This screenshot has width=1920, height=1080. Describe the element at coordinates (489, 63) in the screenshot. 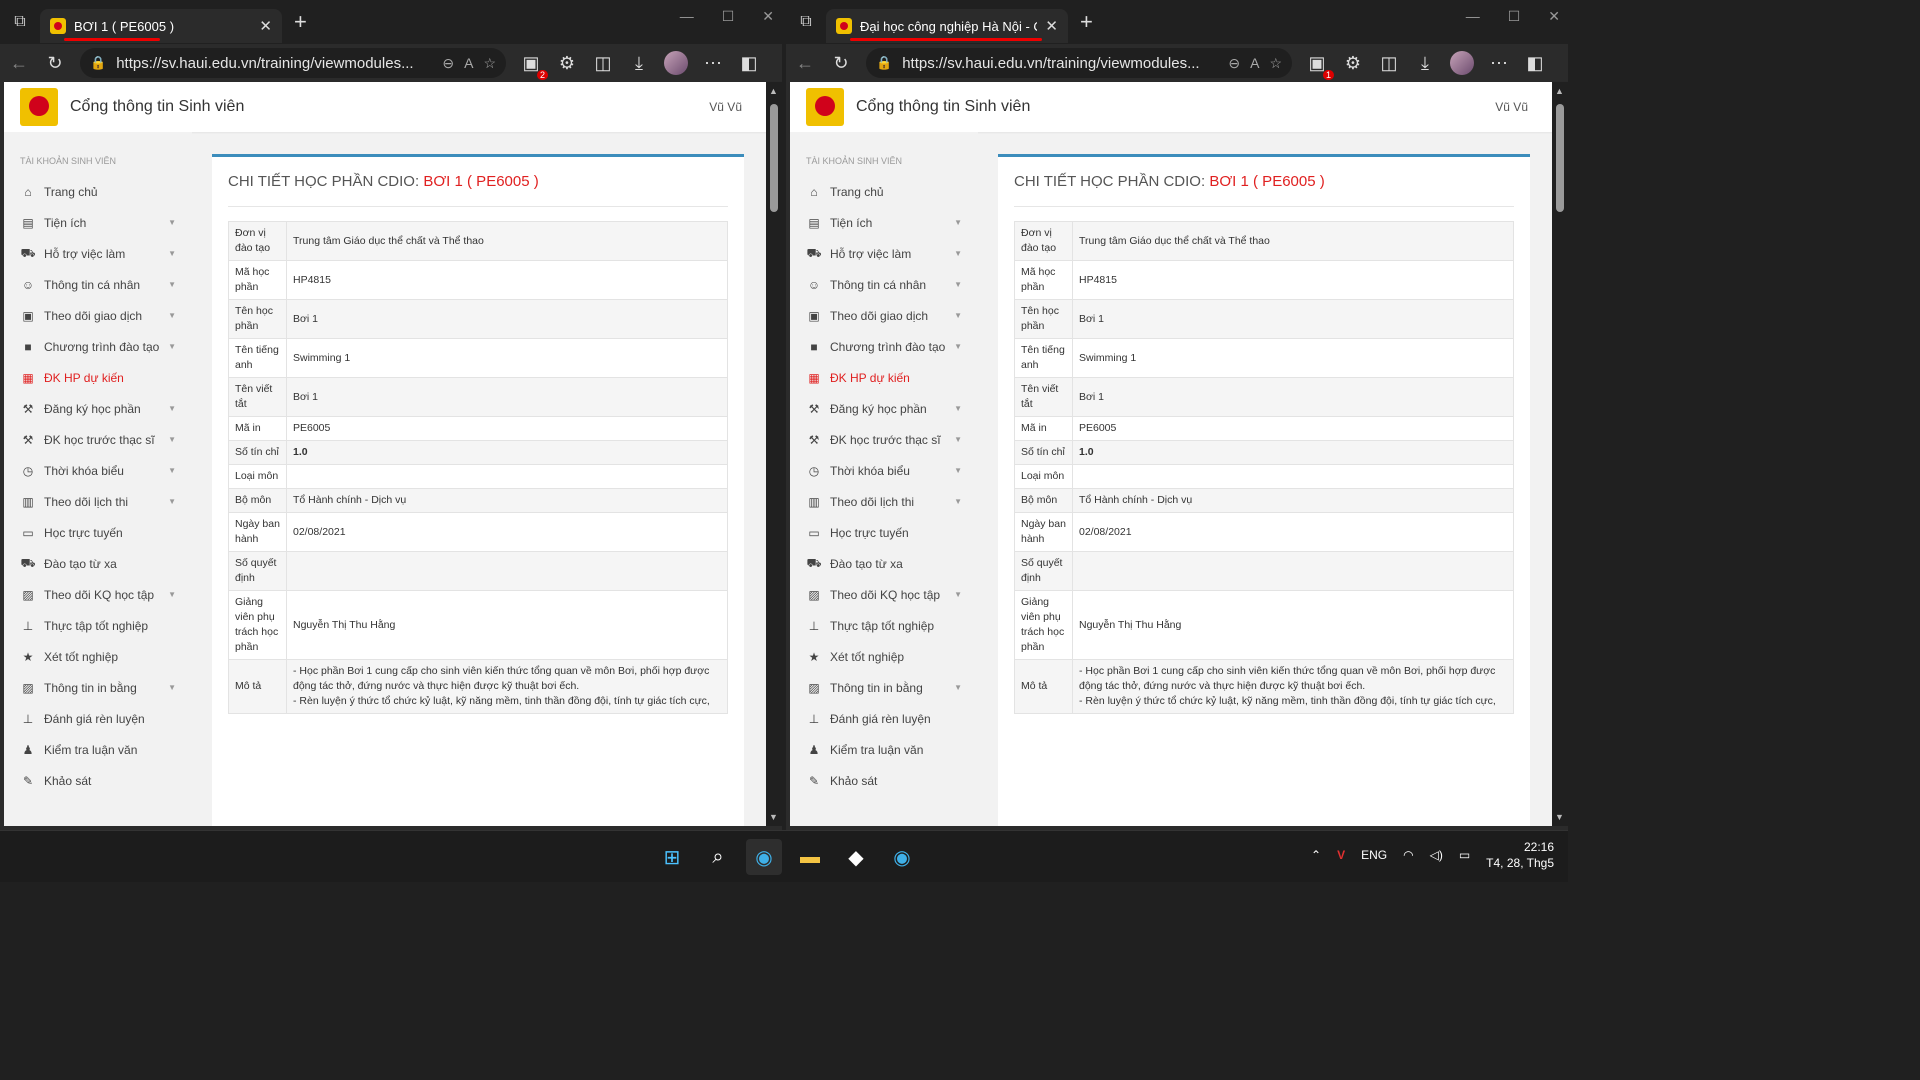

I see `favorite-star-icon: ☆` at that location.